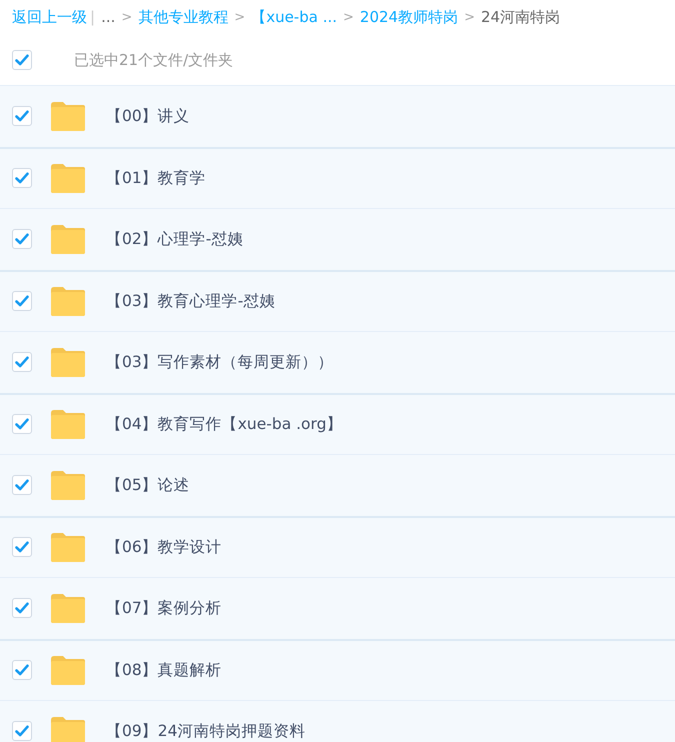 The height and width of the screenshot is (742, 675). I want to click on selection-count: 已选中21个文件/文件夹, so click(154, 60).